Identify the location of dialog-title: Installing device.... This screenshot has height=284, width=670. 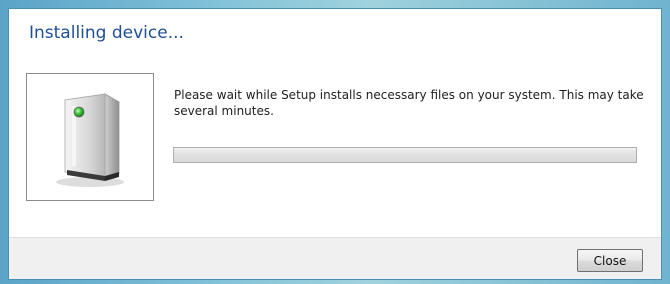
(106, 33).